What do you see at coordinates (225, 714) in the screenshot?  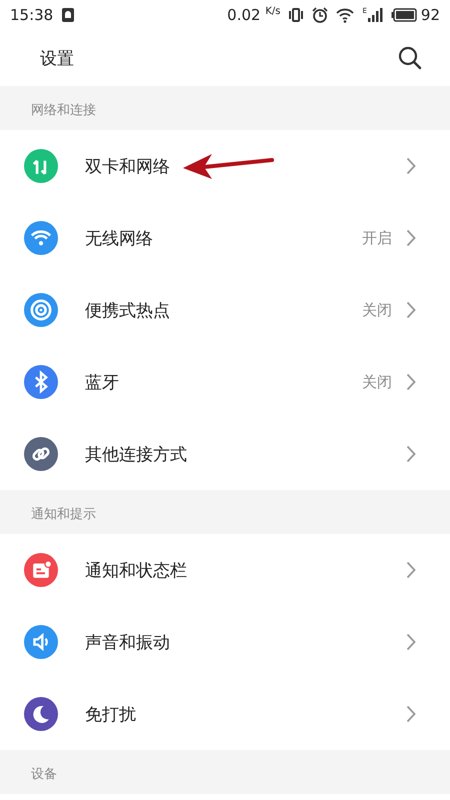 I see `settings-item: 免打扰` at bounding box center [225, 714].